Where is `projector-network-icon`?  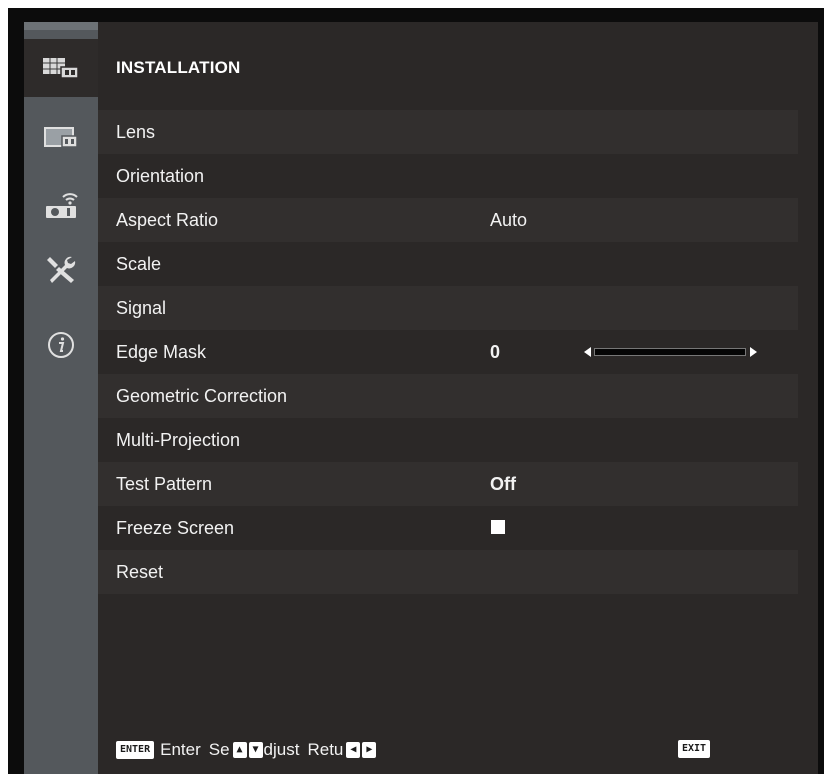
projector-network-icon is located at coordinates (62, 205).